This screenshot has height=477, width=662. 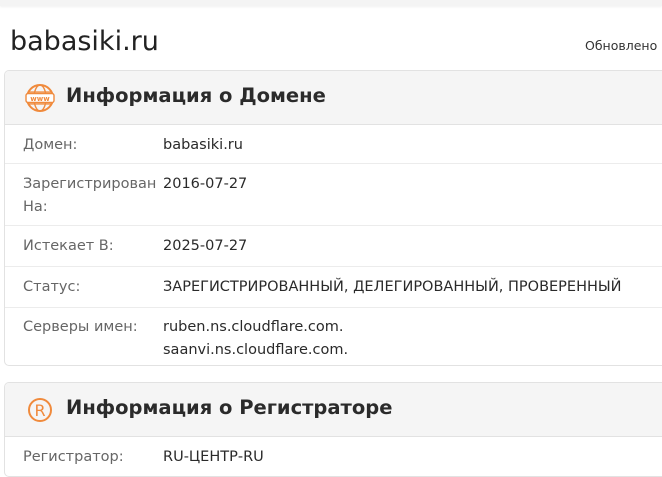 I want to click on row-registrar: Регистратор: RU-ЦЕНТР-RU, so click(x=333, y=456).